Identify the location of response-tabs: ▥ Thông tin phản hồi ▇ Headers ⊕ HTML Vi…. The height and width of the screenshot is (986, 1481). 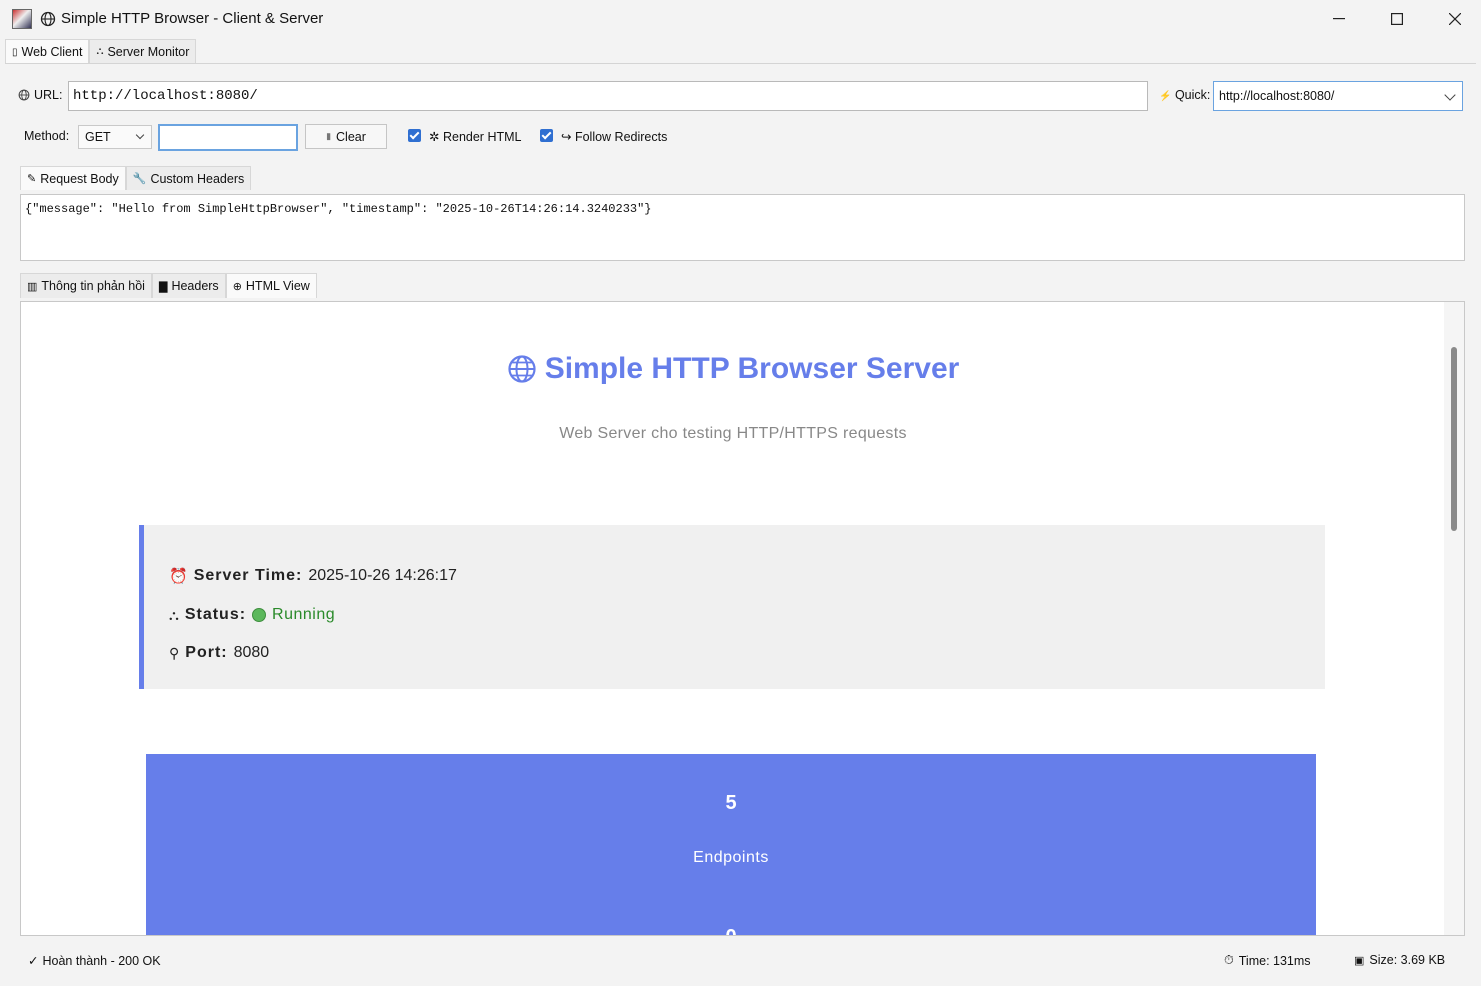
(168, 285).